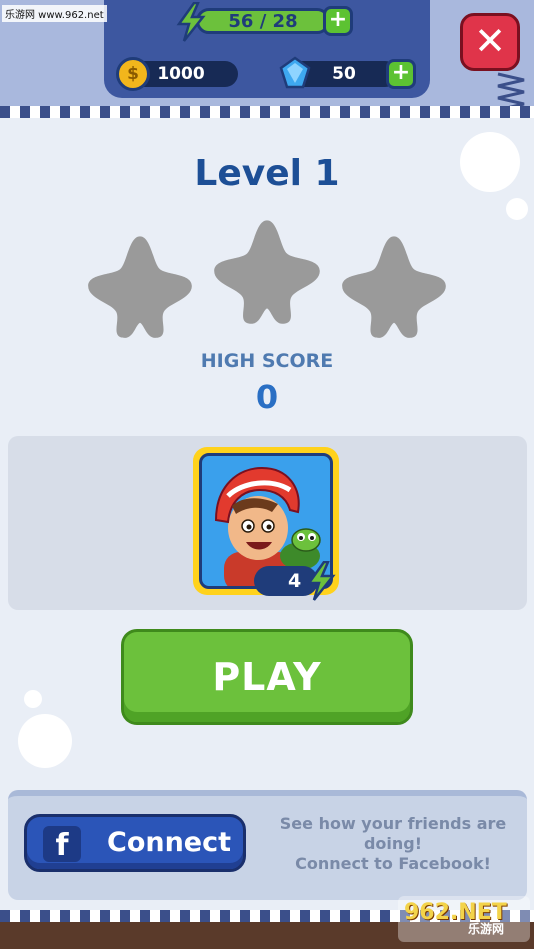 This screenshot has width=534, height=949. Describe the element at coordinates (464, 919) in the screenshot. I see `watermark-bottom-right: 962.NET 乐游网` at that location.